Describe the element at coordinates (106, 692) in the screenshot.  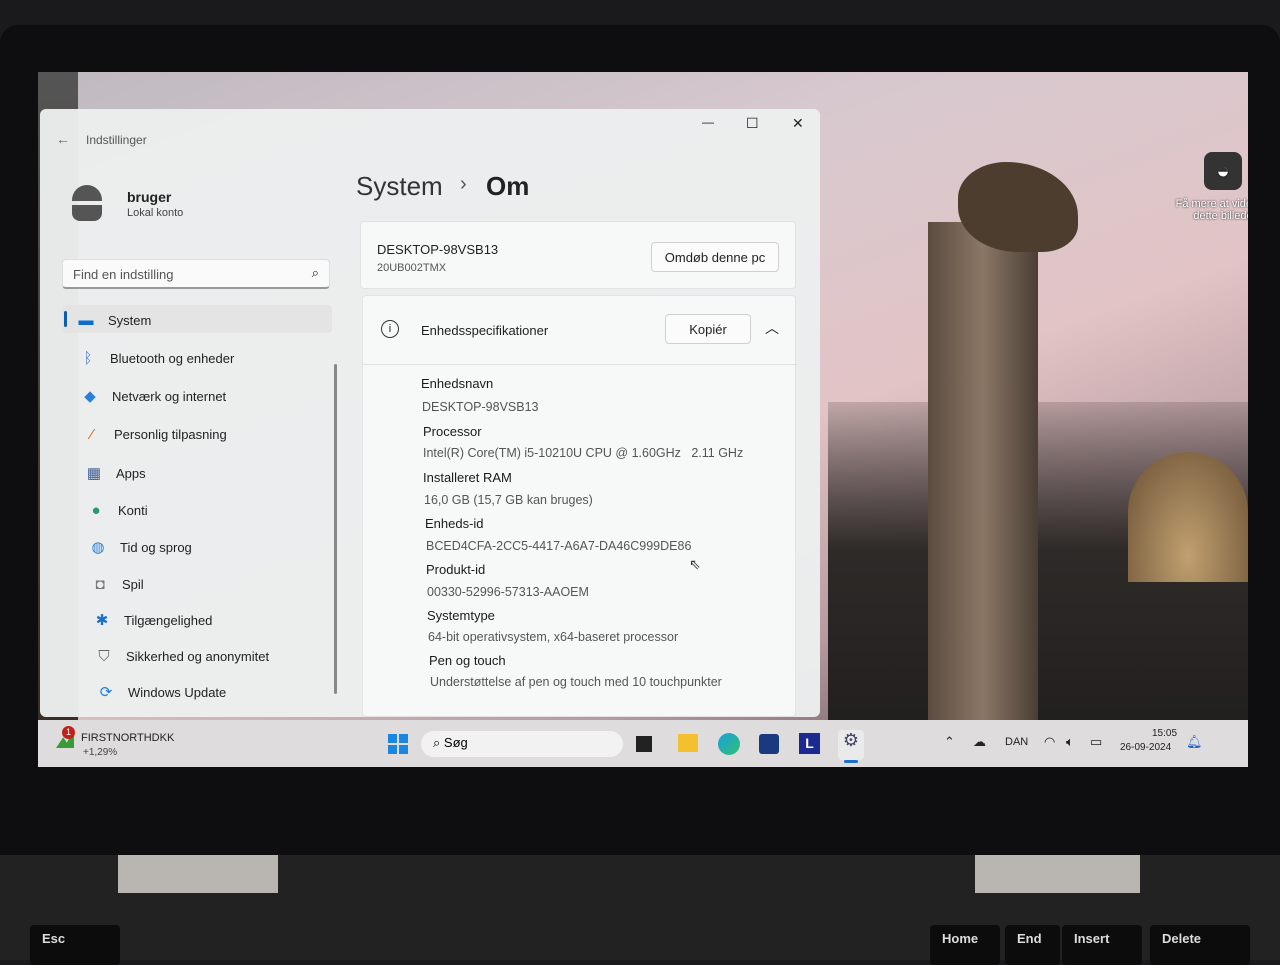
I see `update-icon: ⟳` at that location.